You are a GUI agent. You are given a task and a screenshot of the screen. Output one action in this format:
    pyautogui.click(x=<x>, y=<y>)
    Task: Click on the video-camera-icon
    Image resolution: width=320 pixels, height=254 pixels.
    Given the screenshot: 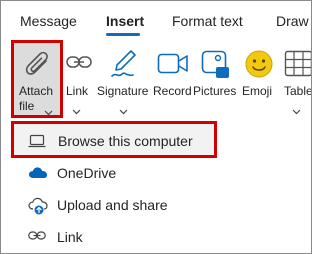 What is the action you would take?
    pyautogui.click(x=173, y=66)
    